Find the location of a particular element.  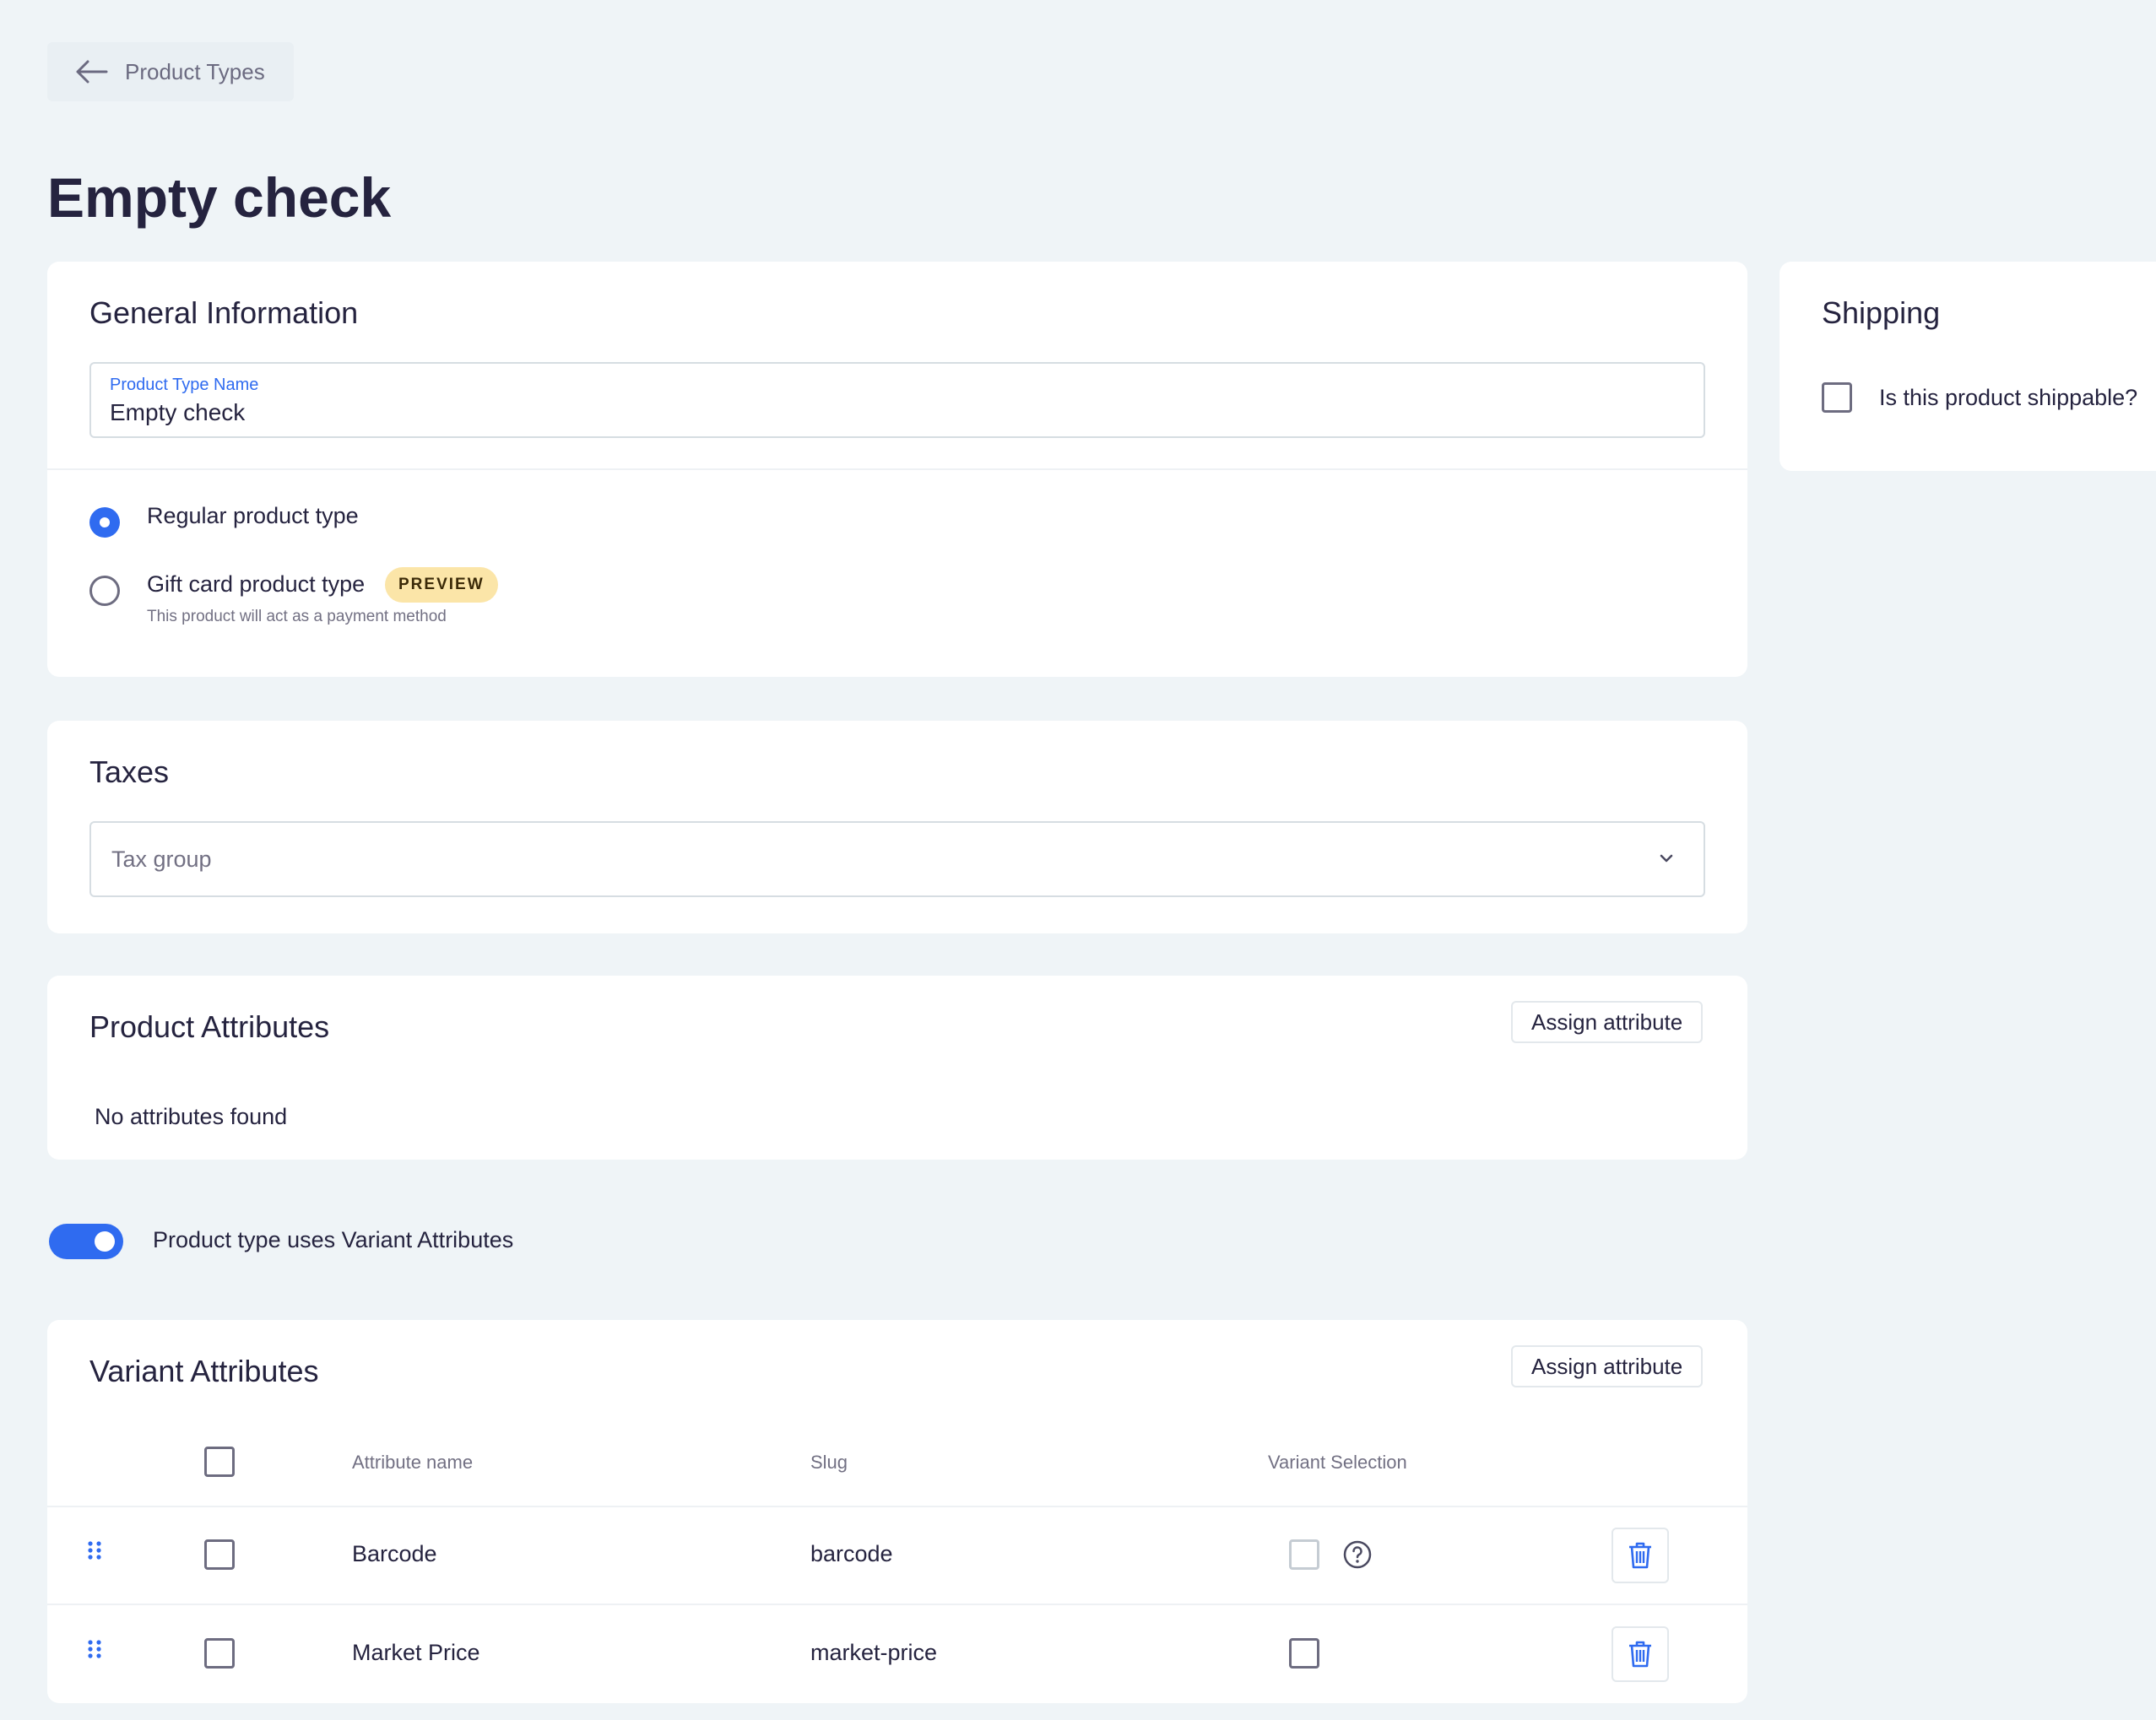

table-row-divider is located at coordinates (897, 1604).